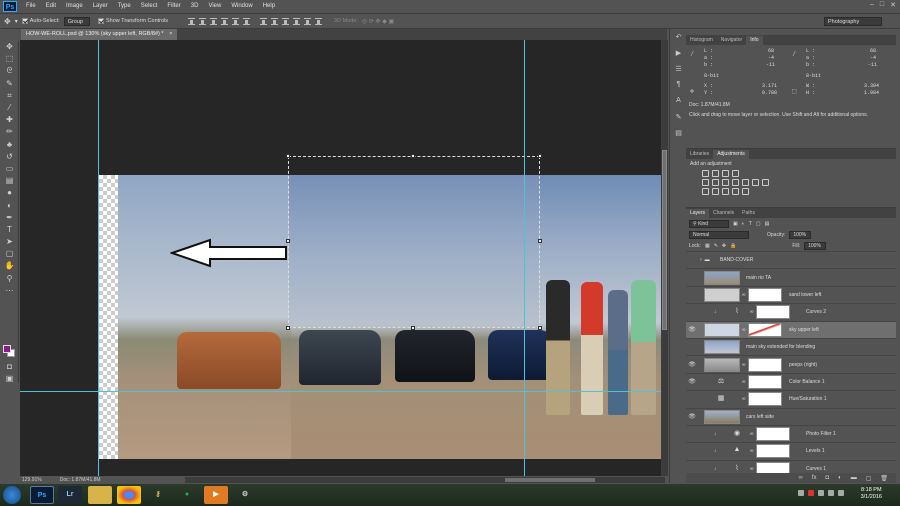 The height and width of the screenshot is (506, 900). What do you see at coordinates (754, 40) in the screenshot?
I see `tab-info: Info` at bounding box center [754, 40].